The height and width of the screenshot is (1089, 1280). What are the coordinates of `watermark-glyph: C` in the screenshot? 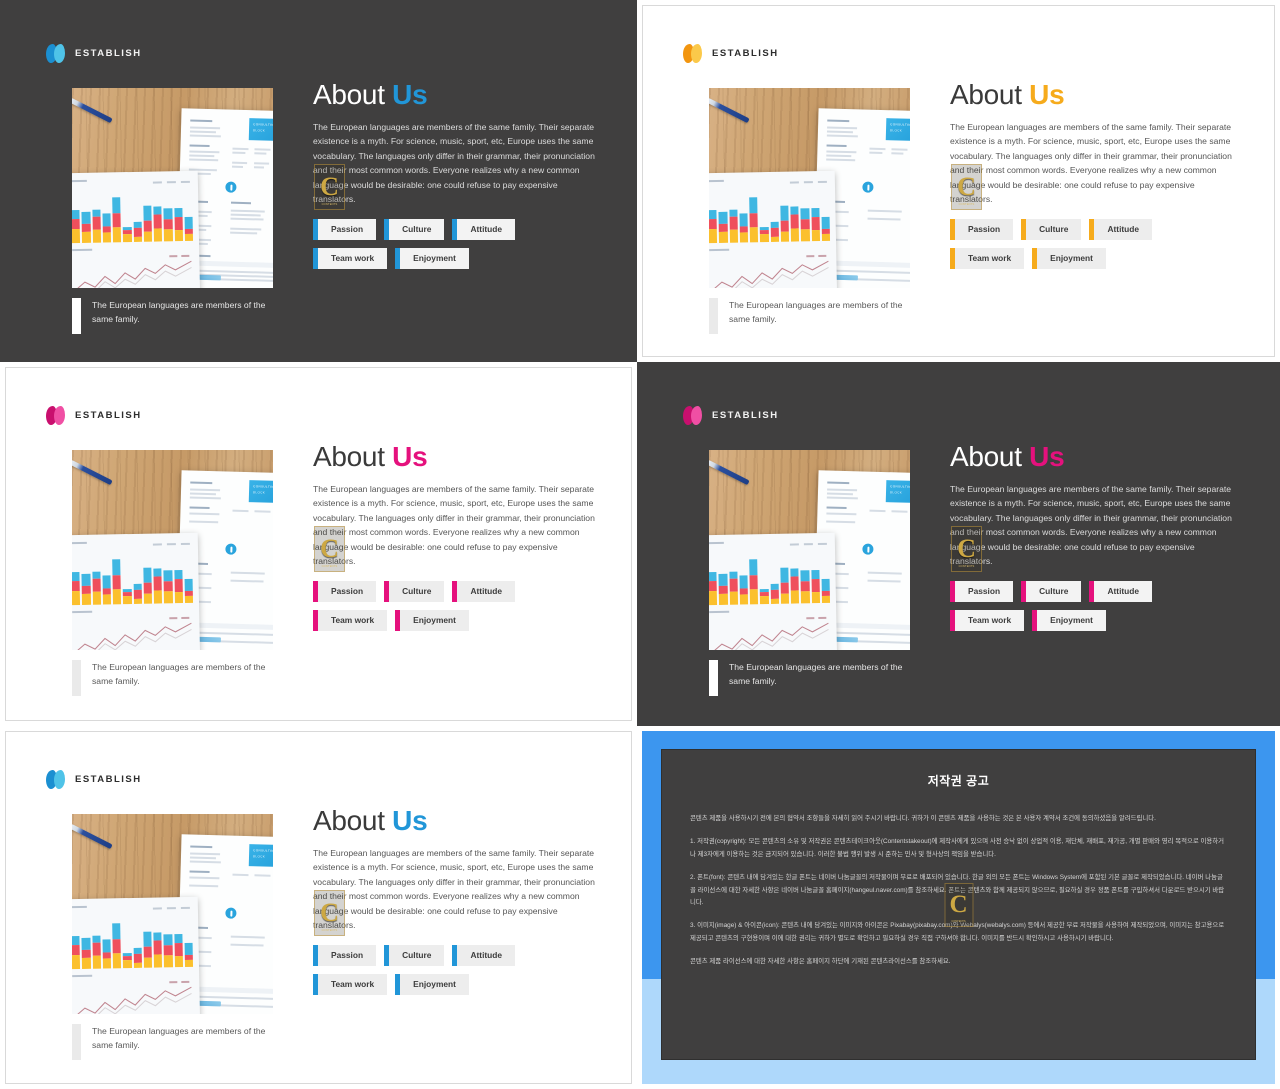 It's located at (958, 904).